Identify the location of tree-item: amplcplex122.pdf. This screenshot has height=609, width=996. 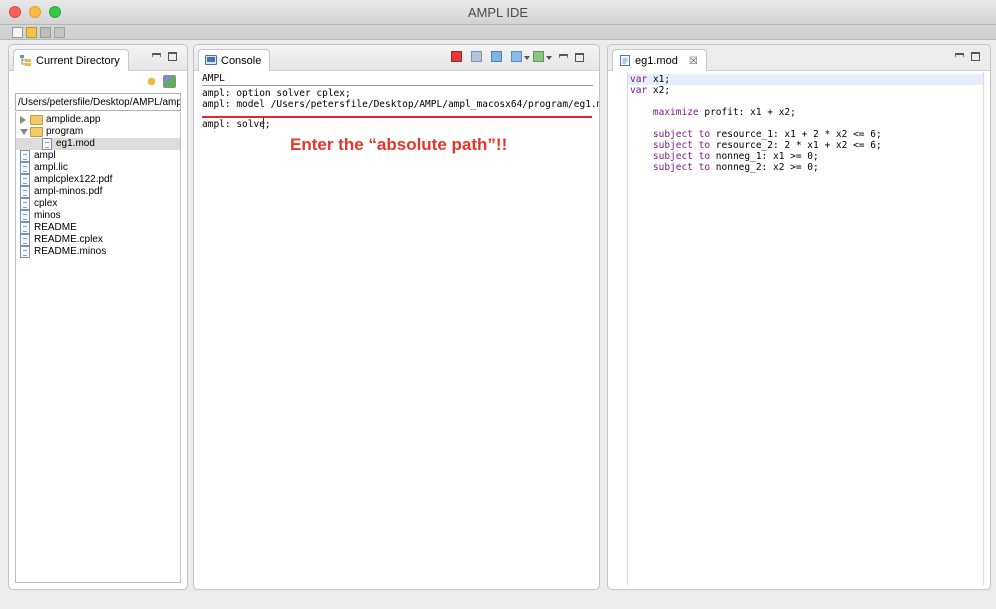
(98, 180).